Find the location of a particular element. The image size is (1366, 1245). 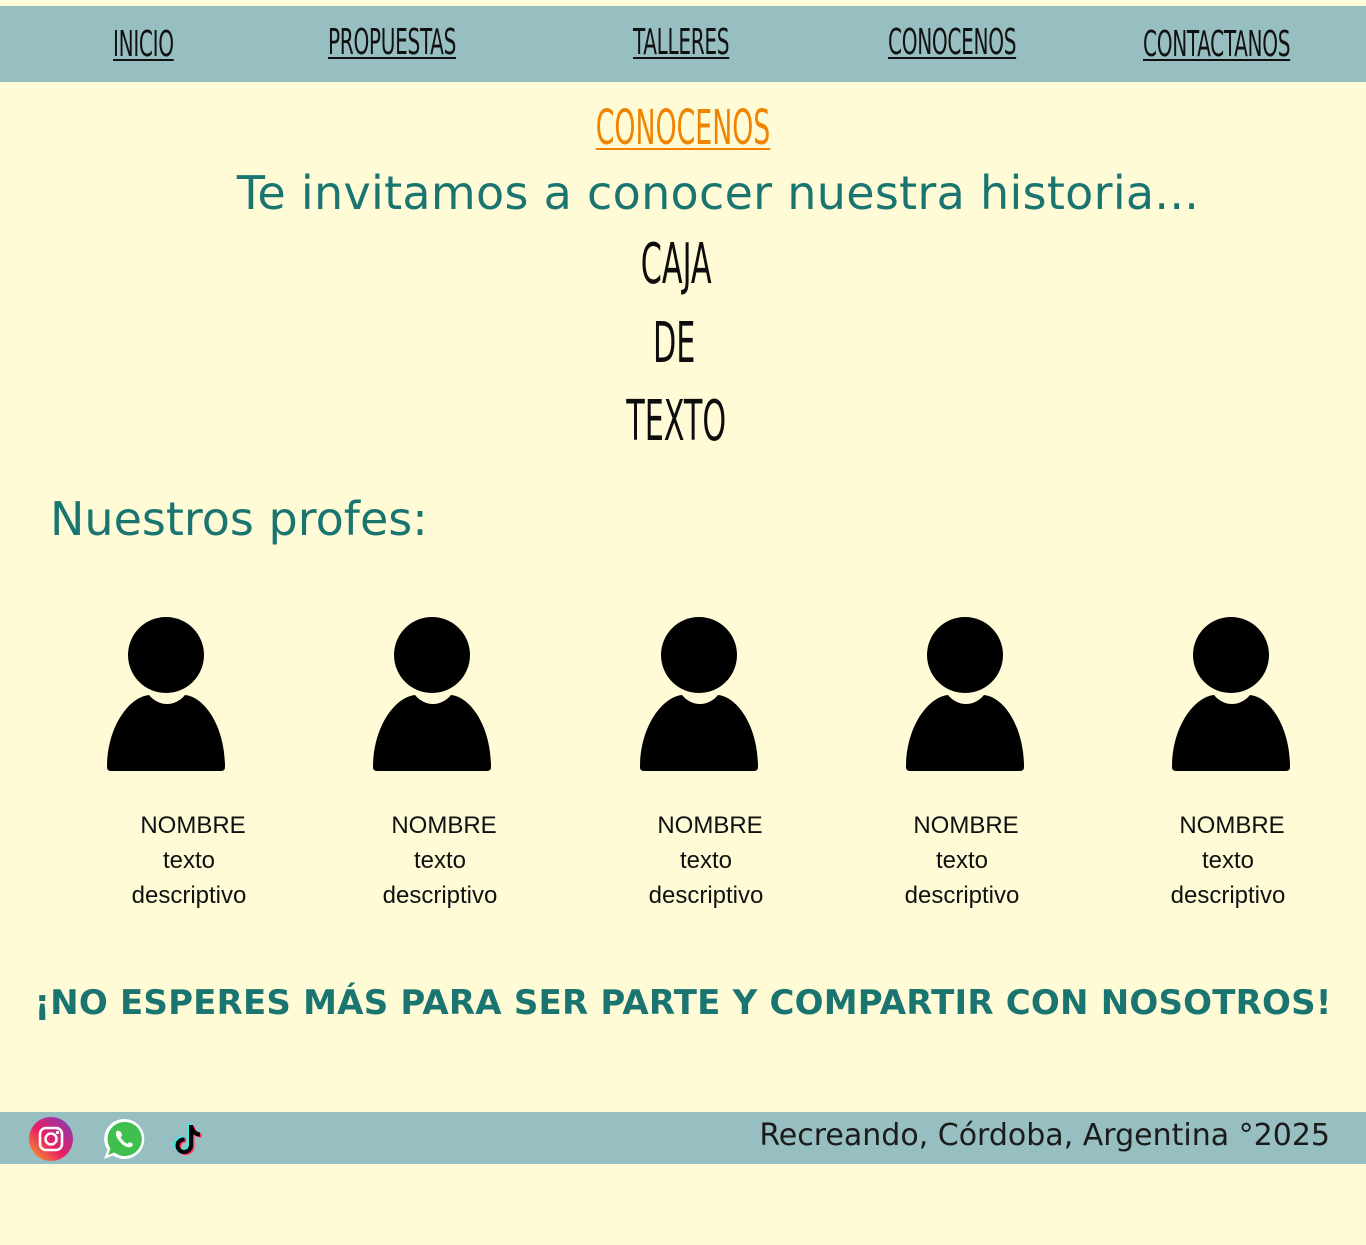

whatsapp-icon is located at coordinates (124, 1139).